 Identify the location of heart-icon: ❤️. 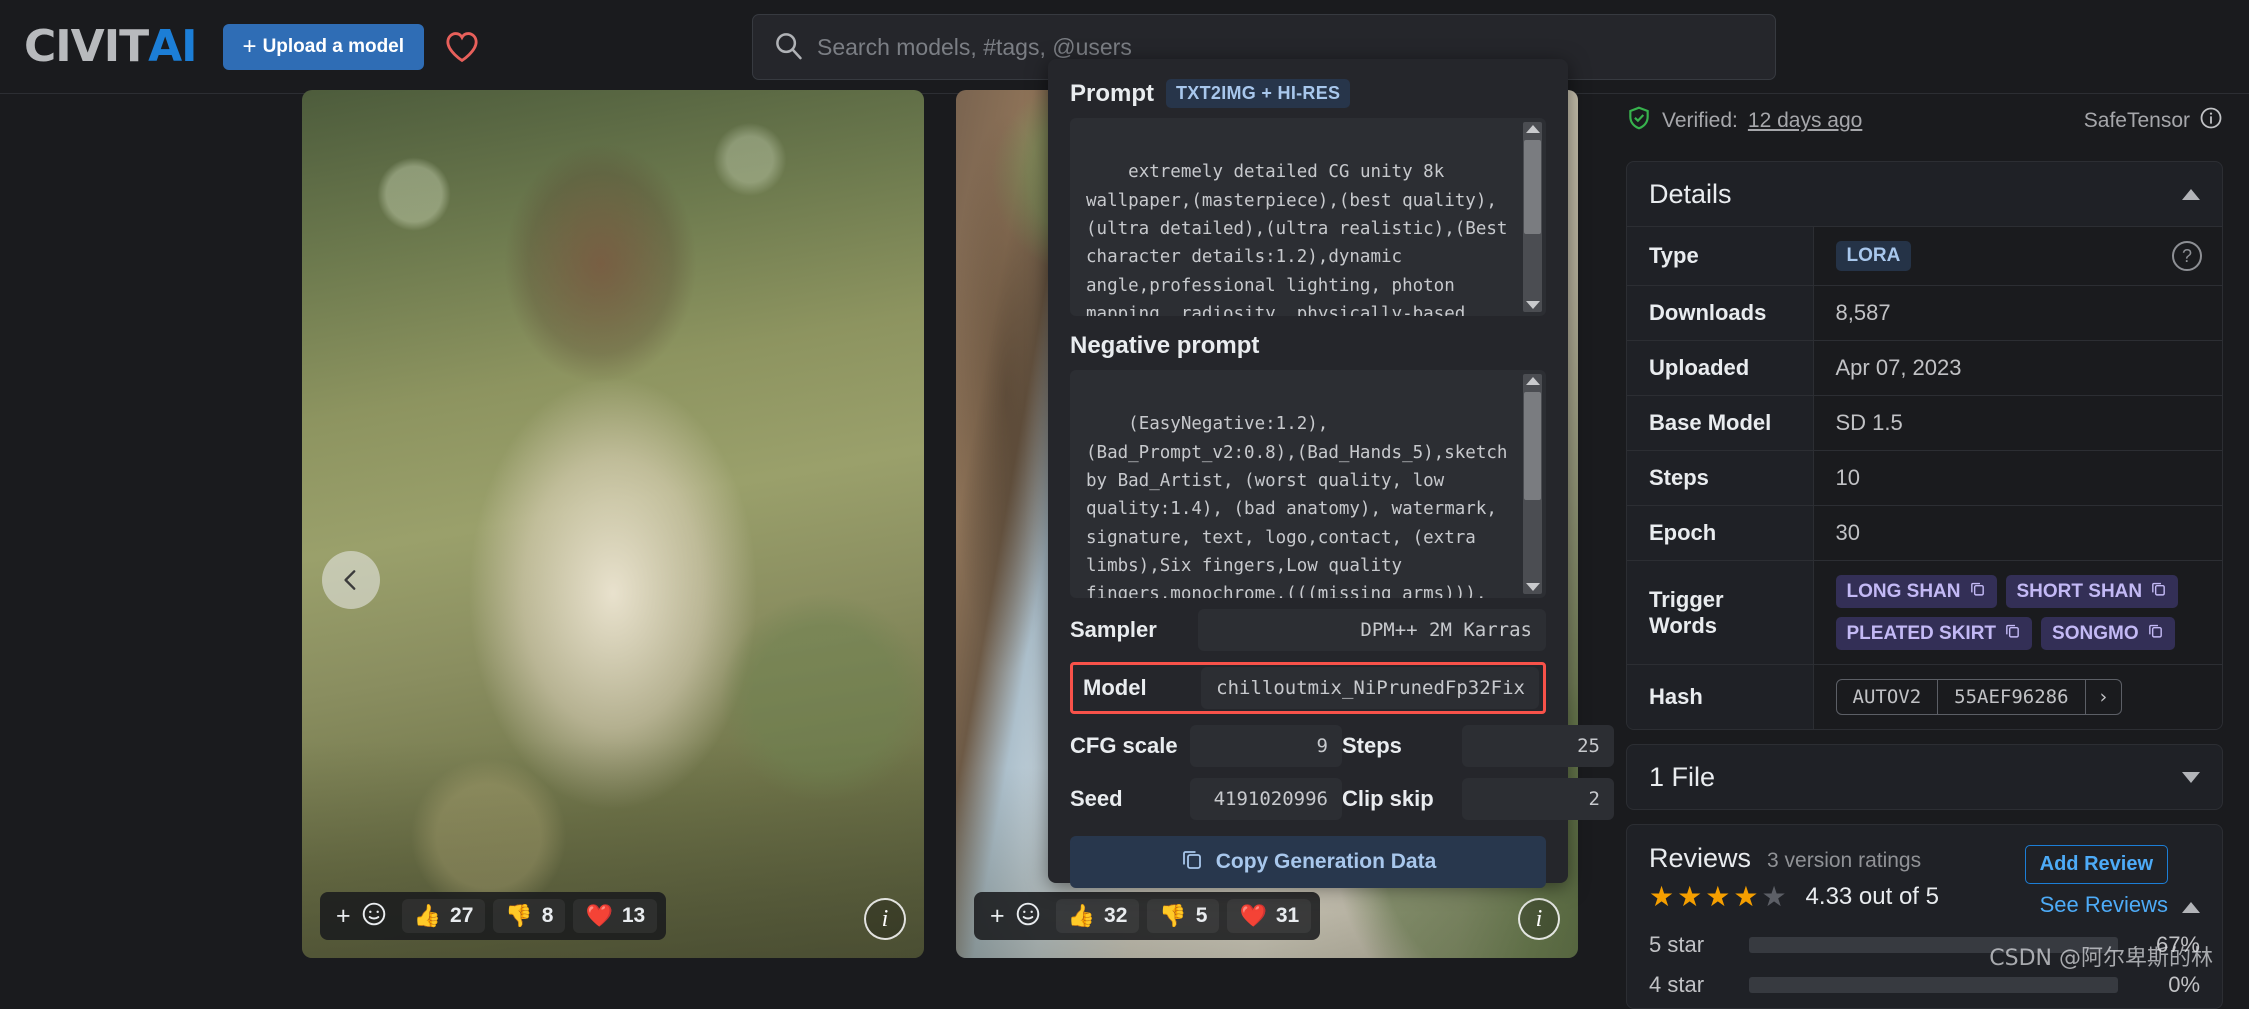
(1252, 916).